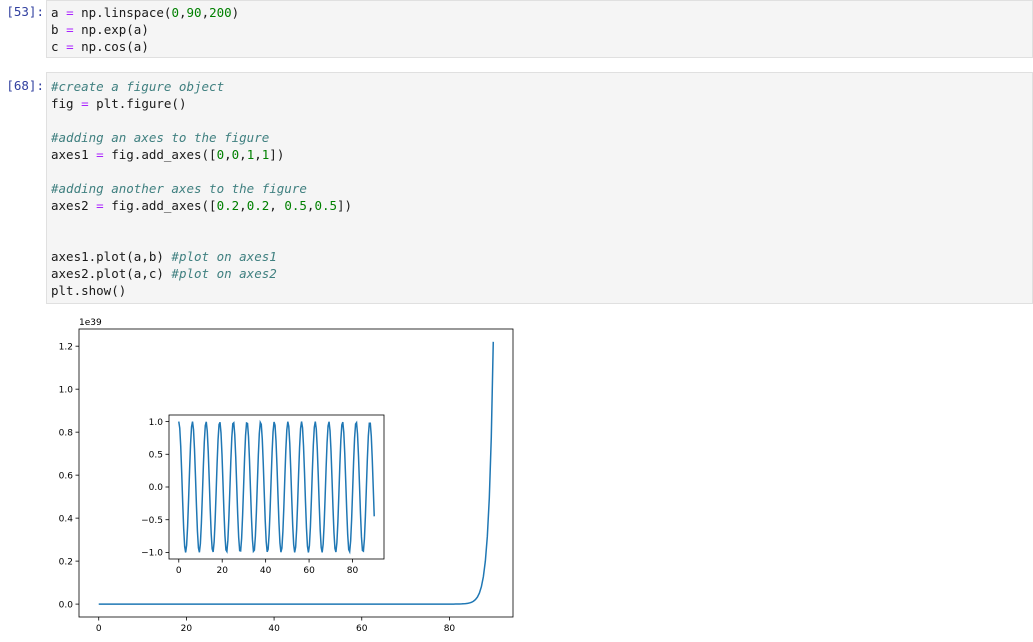  Describe the element at coordinates (202, 205) in the screenshot. I see `code-line: axes2 = fig.add_axes([0.2,0.2, 0.5,0.5])` at that location.